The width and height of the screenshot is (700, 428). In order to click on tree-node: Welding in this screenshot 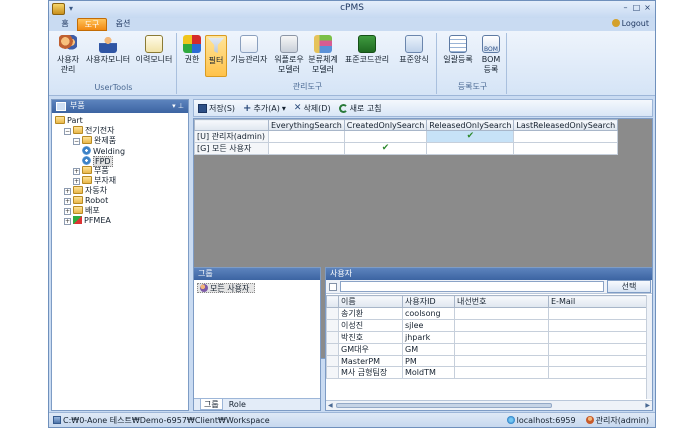, I will do `click(120, 151)`.